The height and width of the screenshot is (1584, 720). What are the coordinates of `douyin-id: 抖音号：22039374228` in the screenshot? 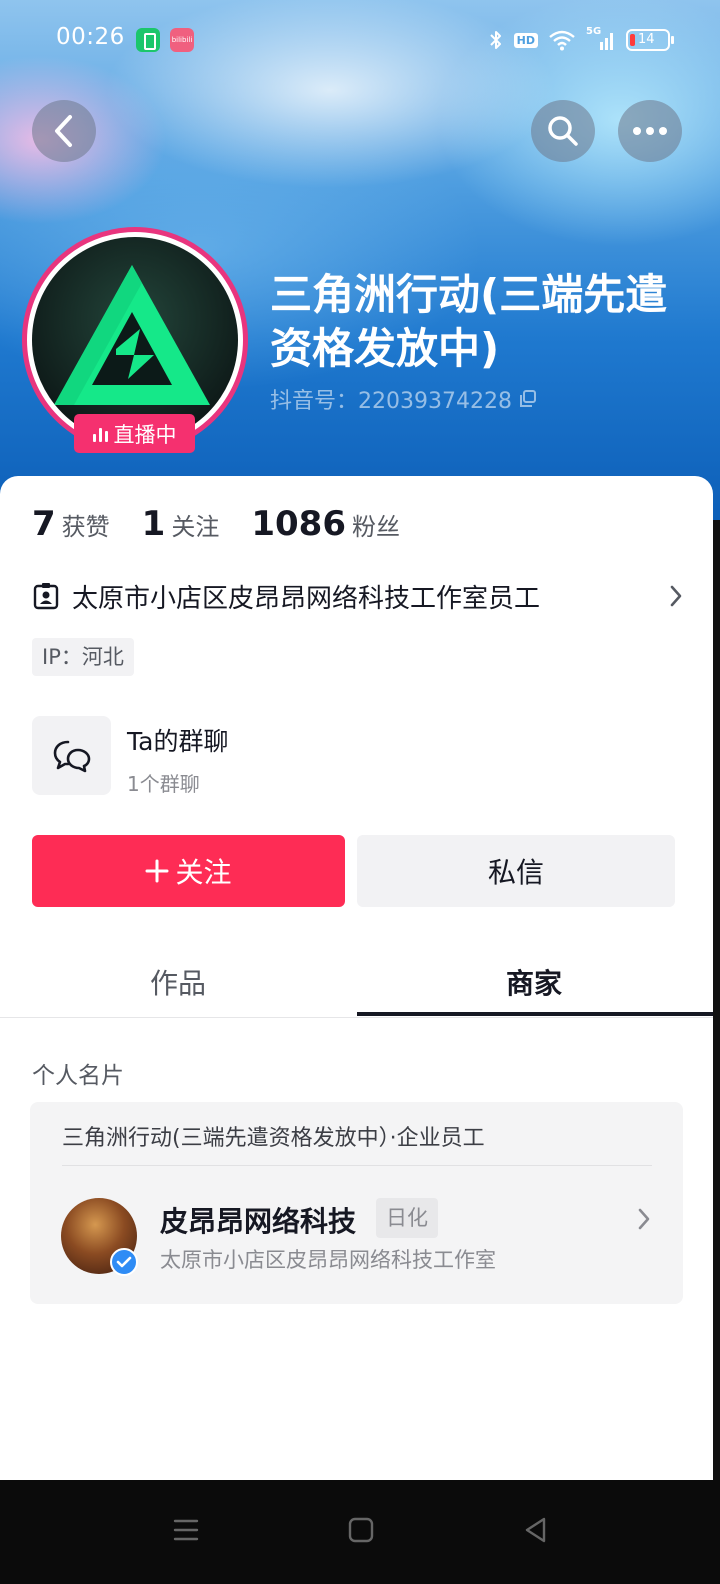 It's located at (404, 399).